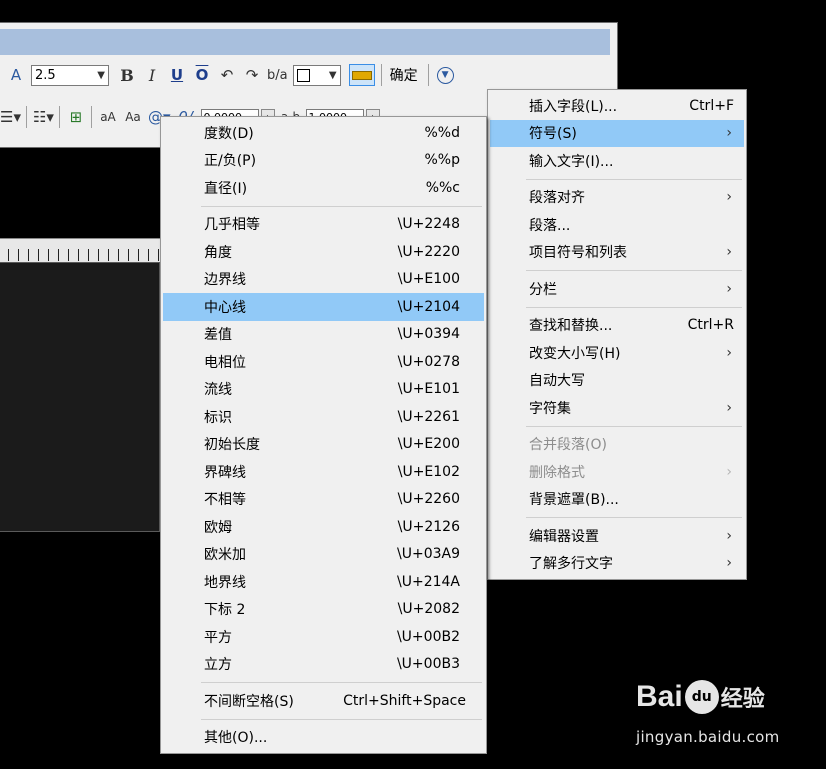 Image resolution: width=826 pixels, height=769 pixels. Describe the element at coordinates (617, 381) in the screenshot. I see `menu-item-autocaps: 自动大写` at that location.